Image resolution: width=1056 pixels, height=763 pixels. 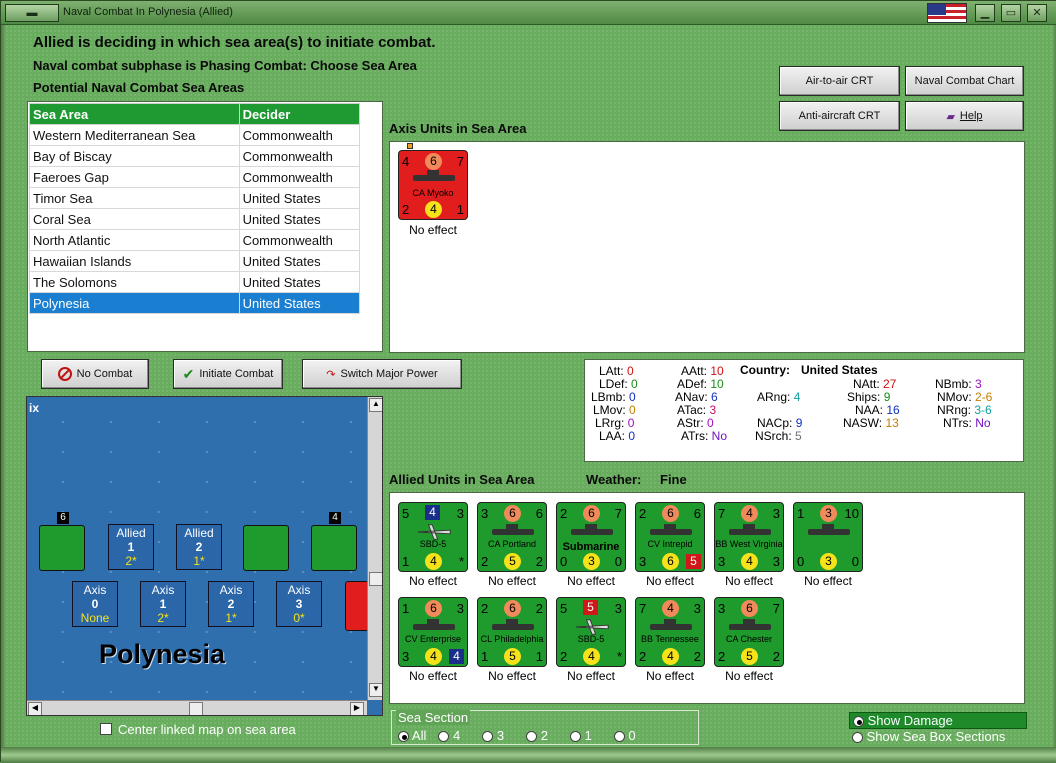 I want to click on sea-section-group: Sea Section All 4 3 2 1 0, so click(x=545, y=727).